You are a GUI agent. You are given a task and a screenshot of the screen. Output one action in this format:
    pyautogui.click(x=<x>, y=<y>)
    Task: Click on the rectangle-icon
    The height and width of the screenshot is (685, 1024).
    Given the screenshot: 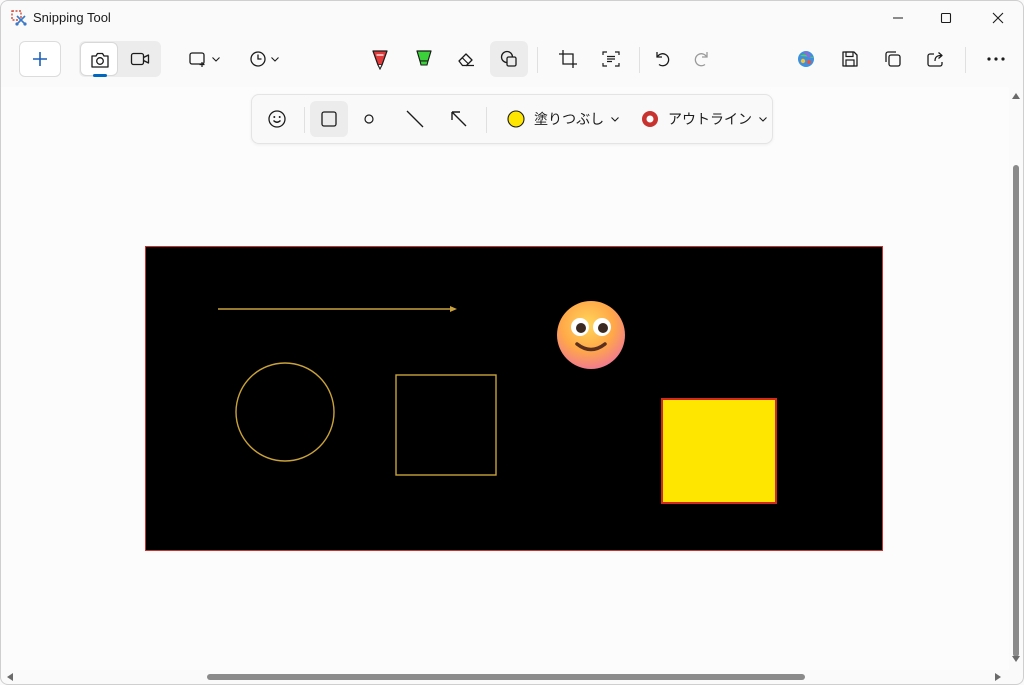 What is the action you would take?
    pyautogui.click(x=329, y=119)
    